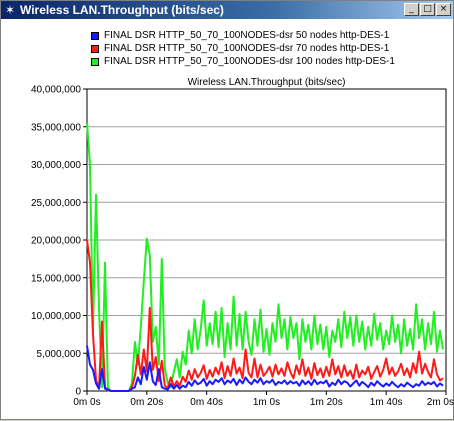 This screenshot has width=454, height=421. I want to click on x-tick-label: 0m 40s, so click(206, 402).